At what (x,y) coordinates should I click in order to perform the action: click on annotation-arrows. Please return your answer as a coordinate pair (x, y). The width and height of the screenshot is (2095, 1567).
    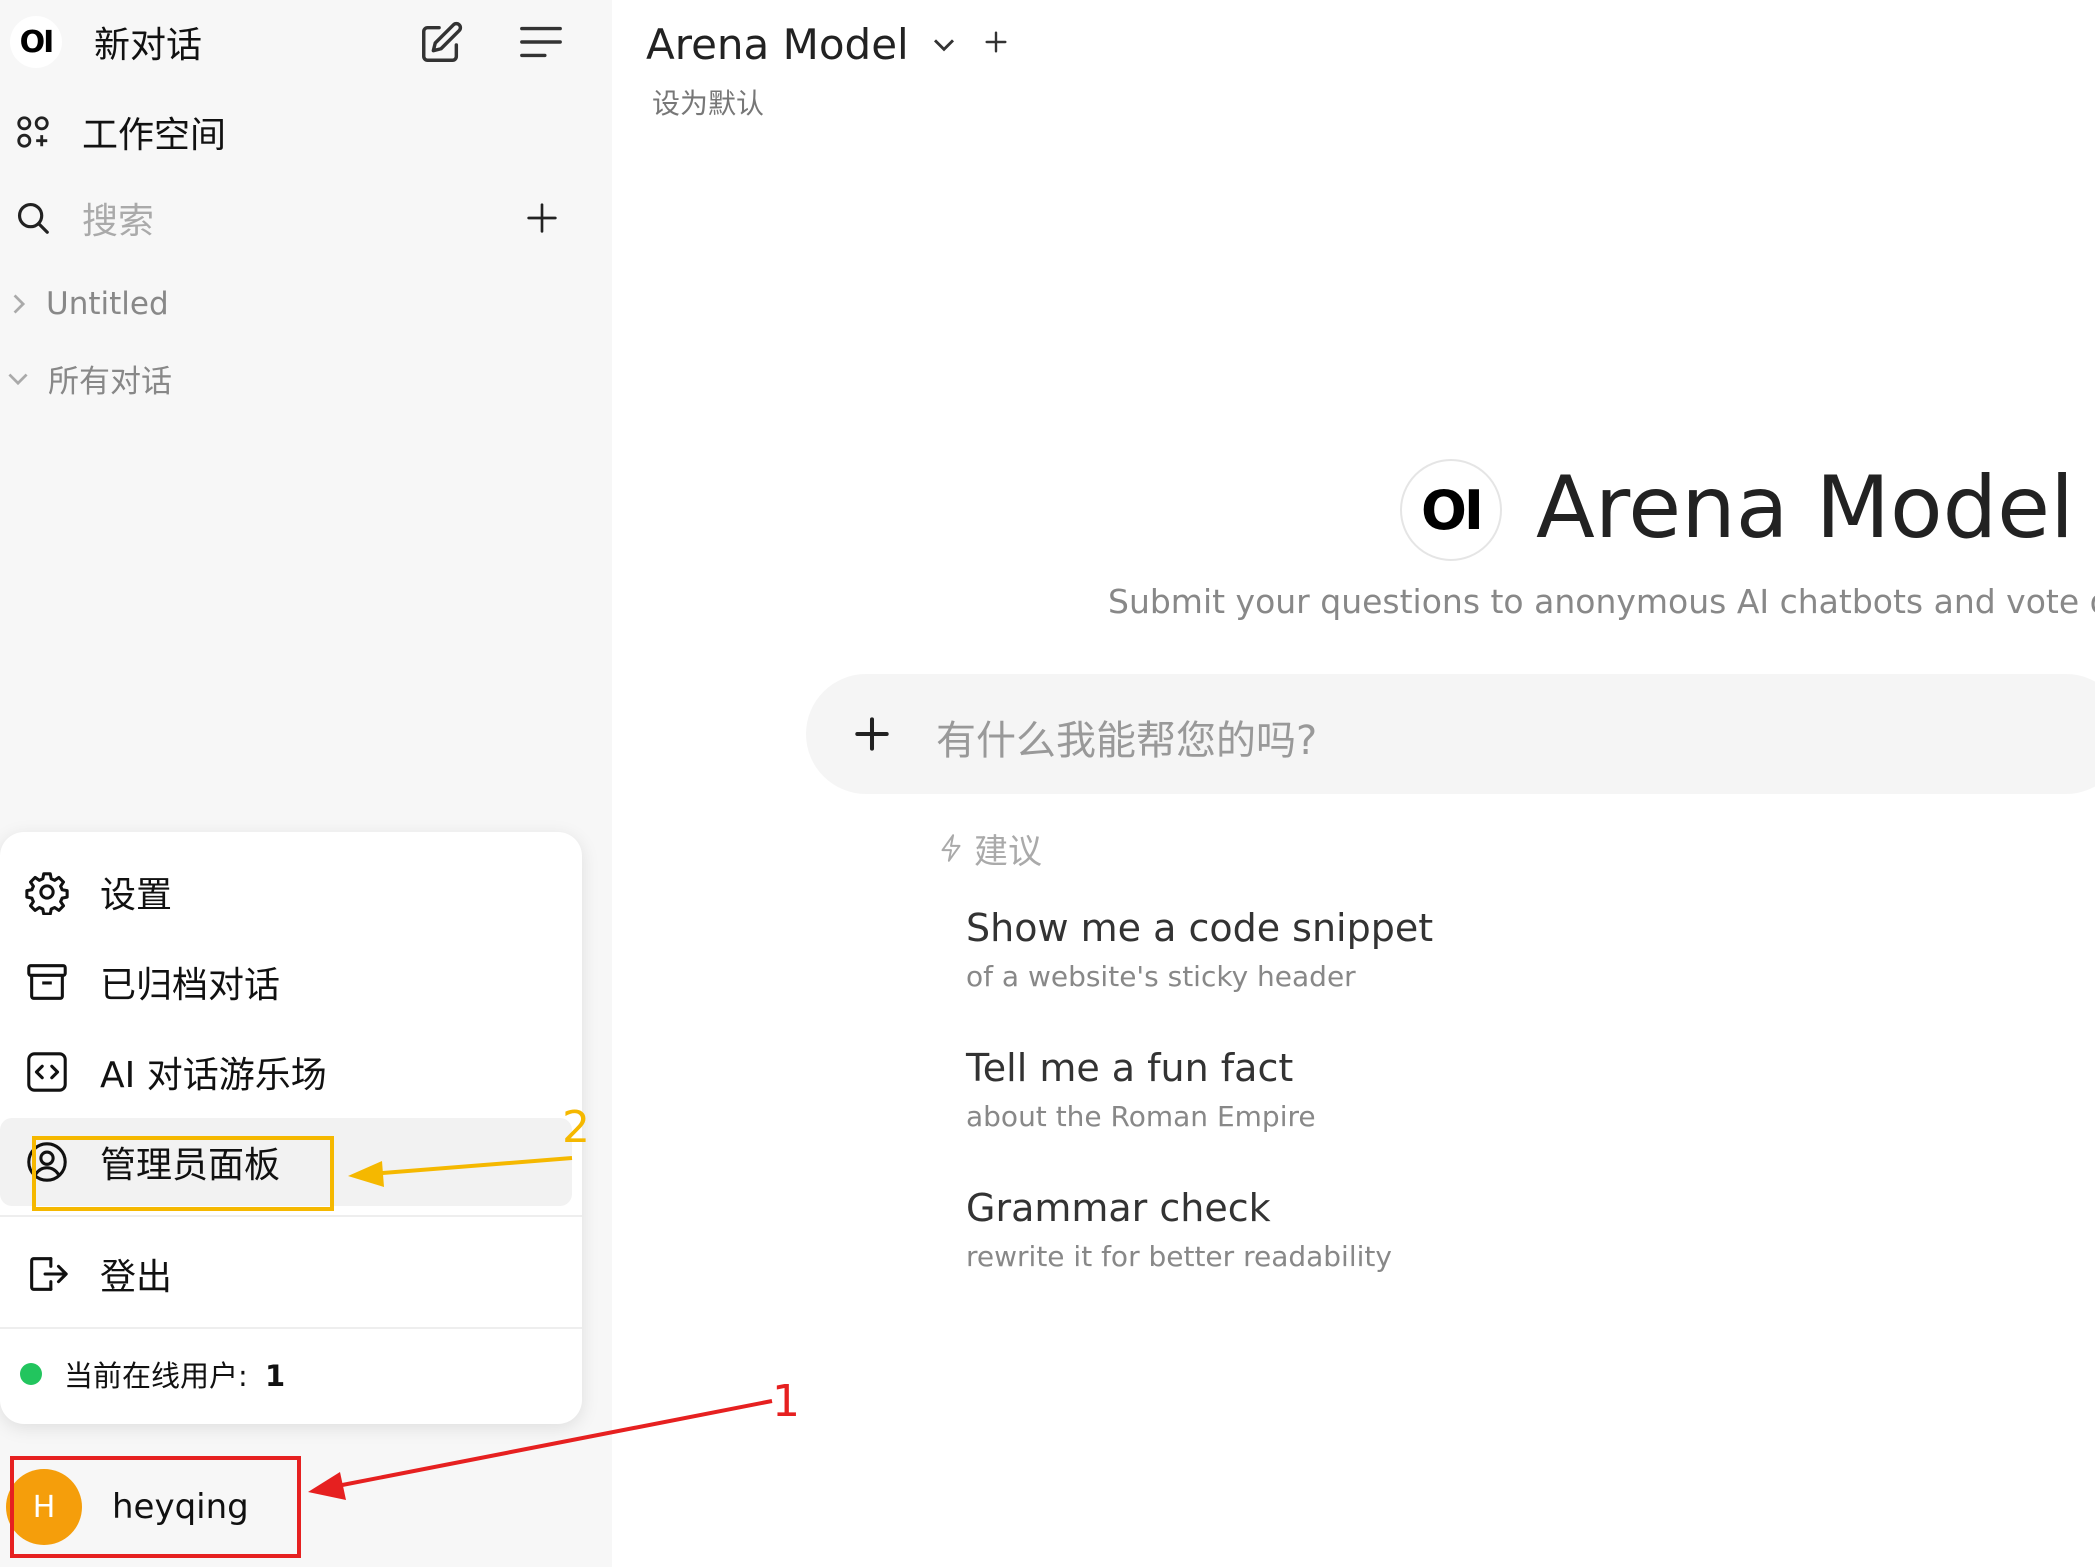
    Looking at the image, I should click on (540, 1328).